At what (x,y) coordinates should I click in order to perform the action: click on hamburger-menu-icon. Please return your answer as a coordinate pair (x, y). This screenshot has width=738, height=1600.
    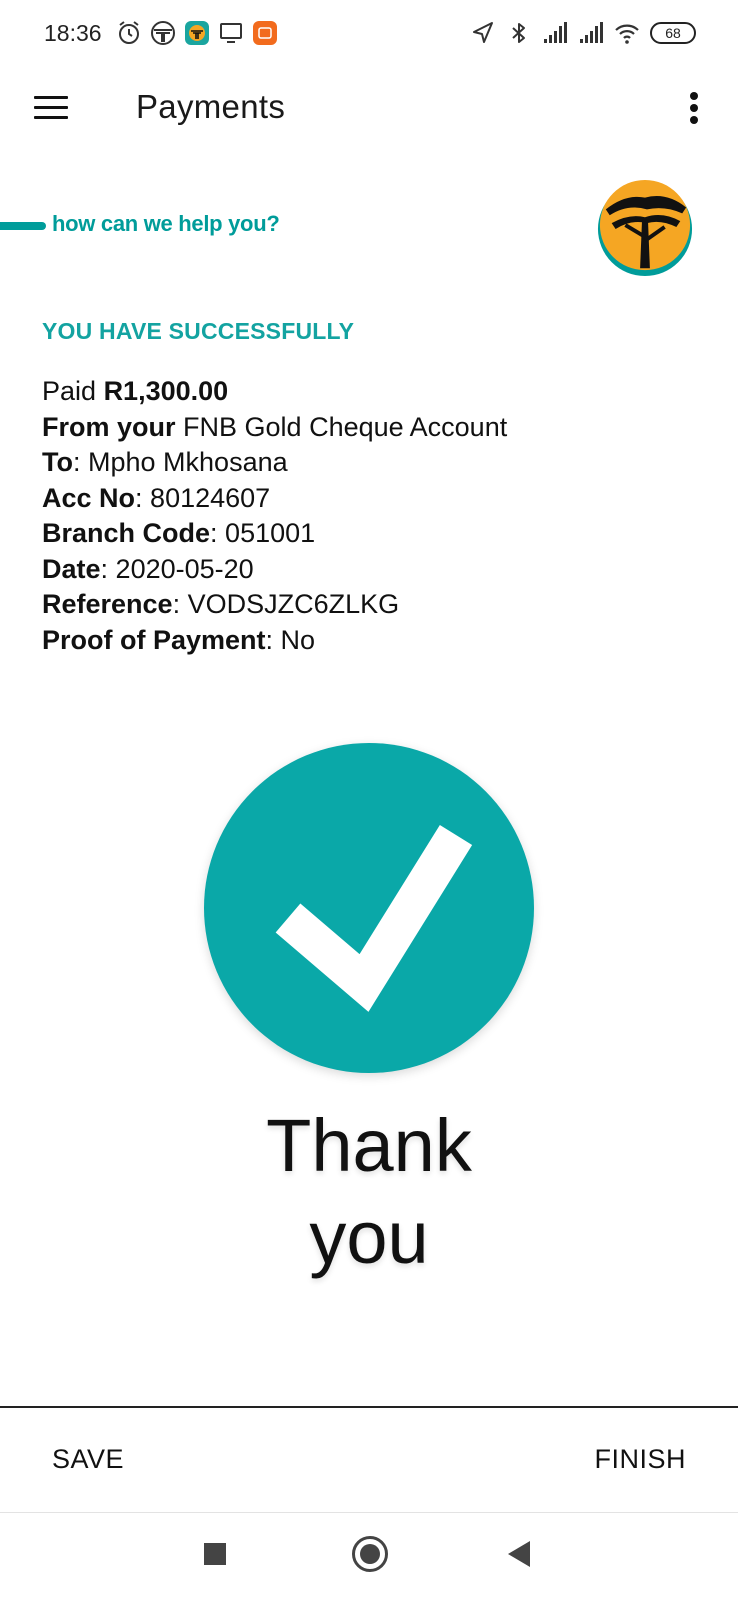
    Looking at the image, I should click on (52, 108).